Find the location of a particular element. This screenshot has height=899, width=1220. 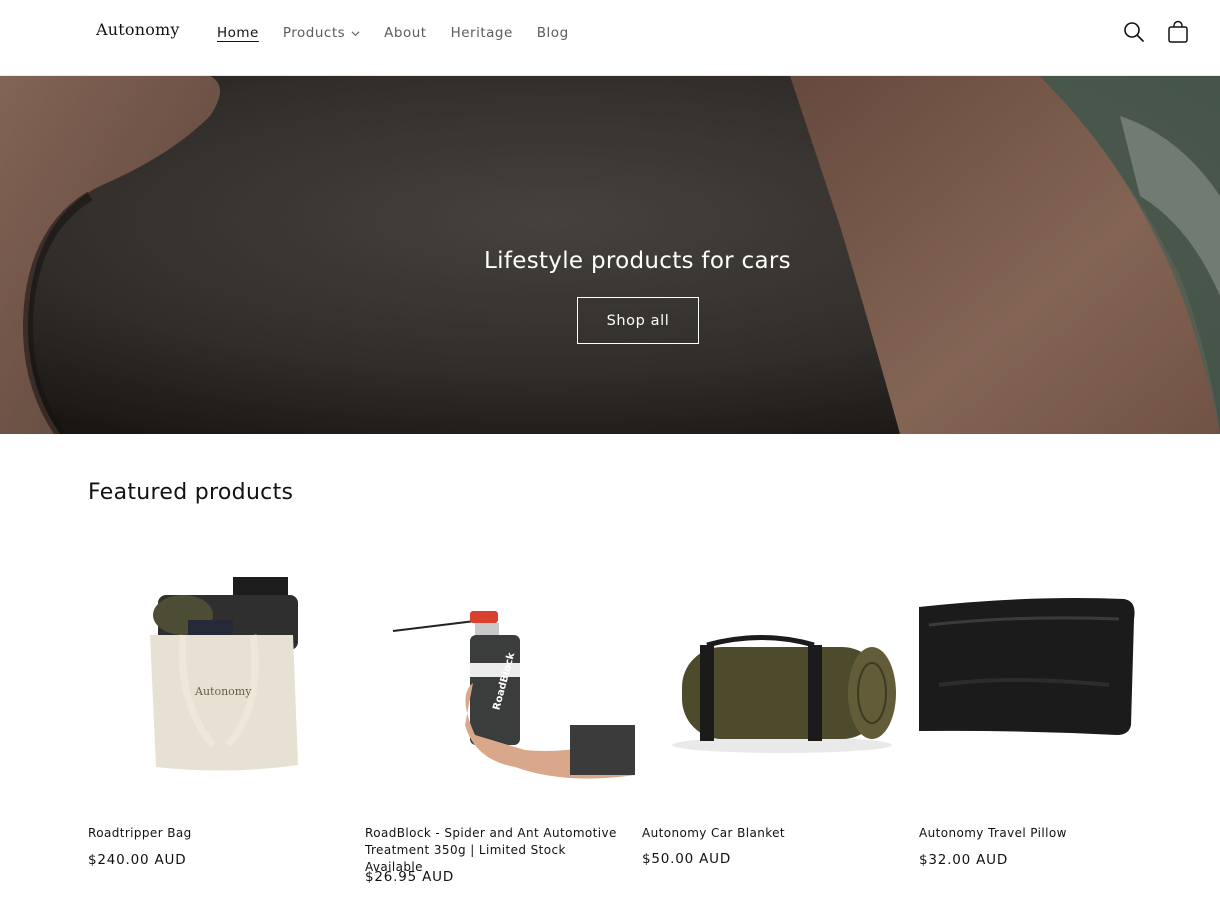

product-image: RoadBlock is located at coordinates (500, 671).